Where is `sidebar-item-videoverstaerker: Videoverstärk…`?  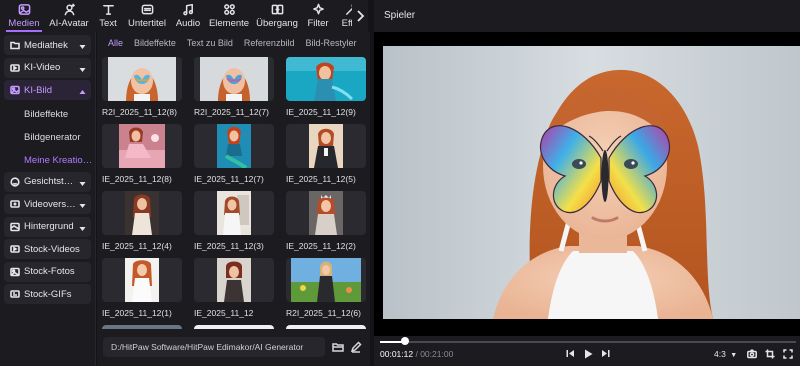
sidebar-item-videoverstaerker: Videoverstärk… is located at coordinates (47, 204).